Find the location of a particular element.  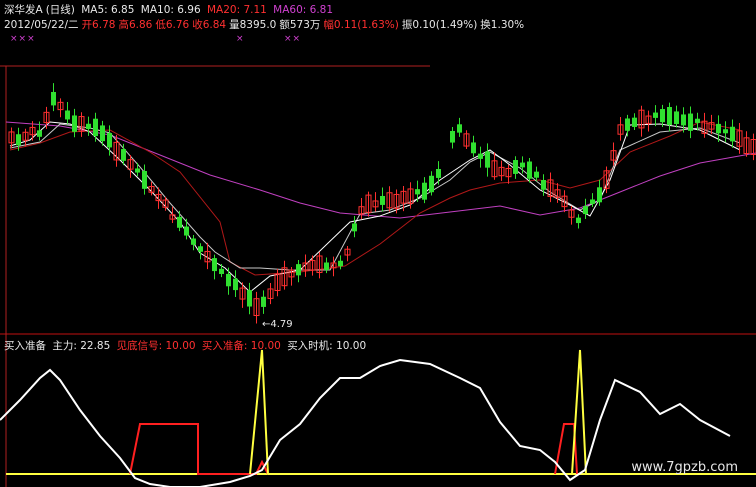

buy-prep-line is located at coordinates (199, 449).